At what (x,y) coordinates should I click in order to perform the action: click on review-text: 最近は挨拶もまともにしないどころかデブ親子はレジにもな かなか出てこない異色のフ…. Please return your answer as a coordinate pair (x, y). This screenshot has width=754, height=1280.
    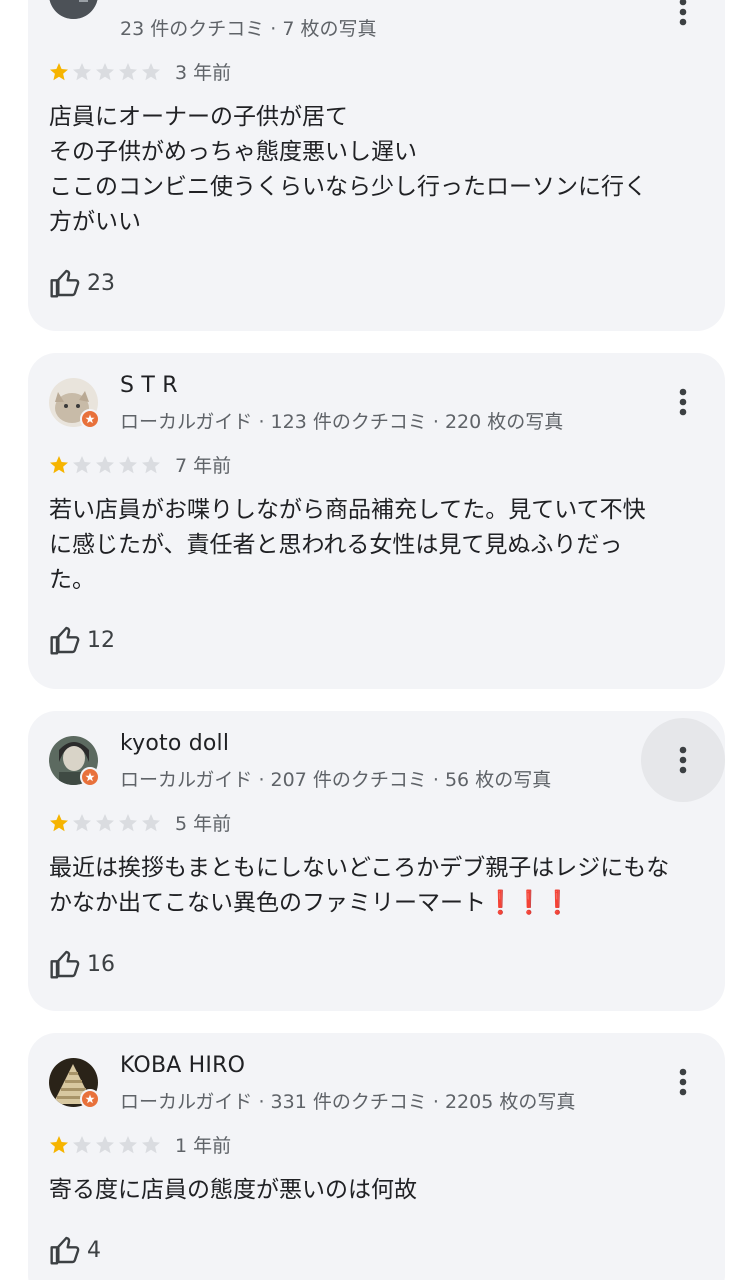
    Looking at the image, I should click on (374, 886).